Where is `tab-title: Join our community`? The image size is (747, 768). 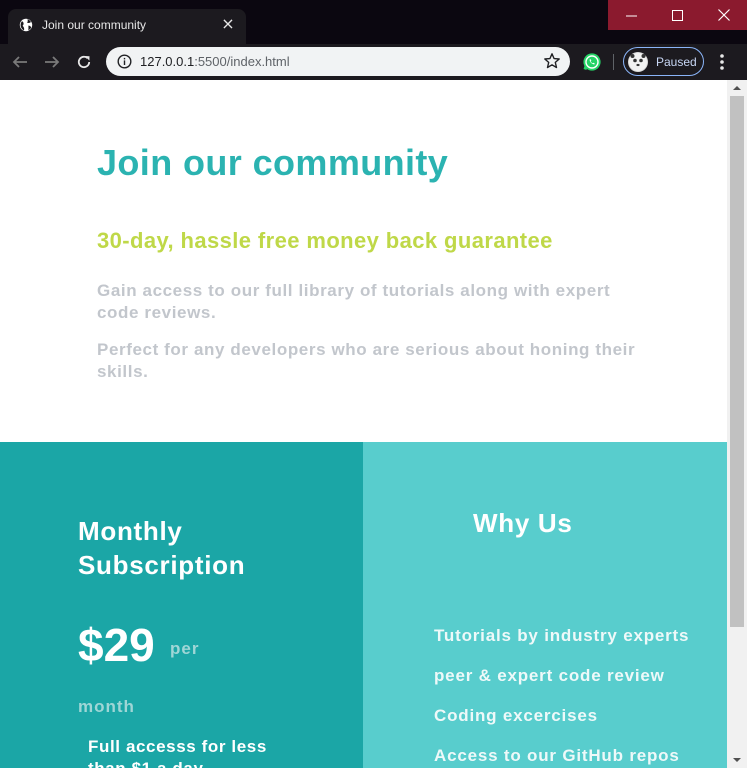
tab-title: Join our community is located at coordinates (94, 25).